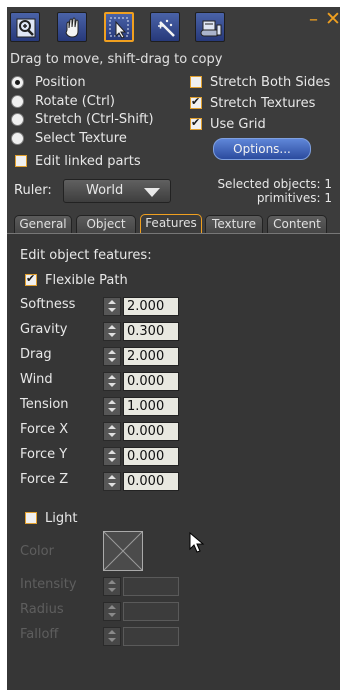 This screenshot has height=690, width=340. What do you see at coordinates (112, 331) in the screenshot?
I see `gravity-spinner` at bounding box center [112, 331].